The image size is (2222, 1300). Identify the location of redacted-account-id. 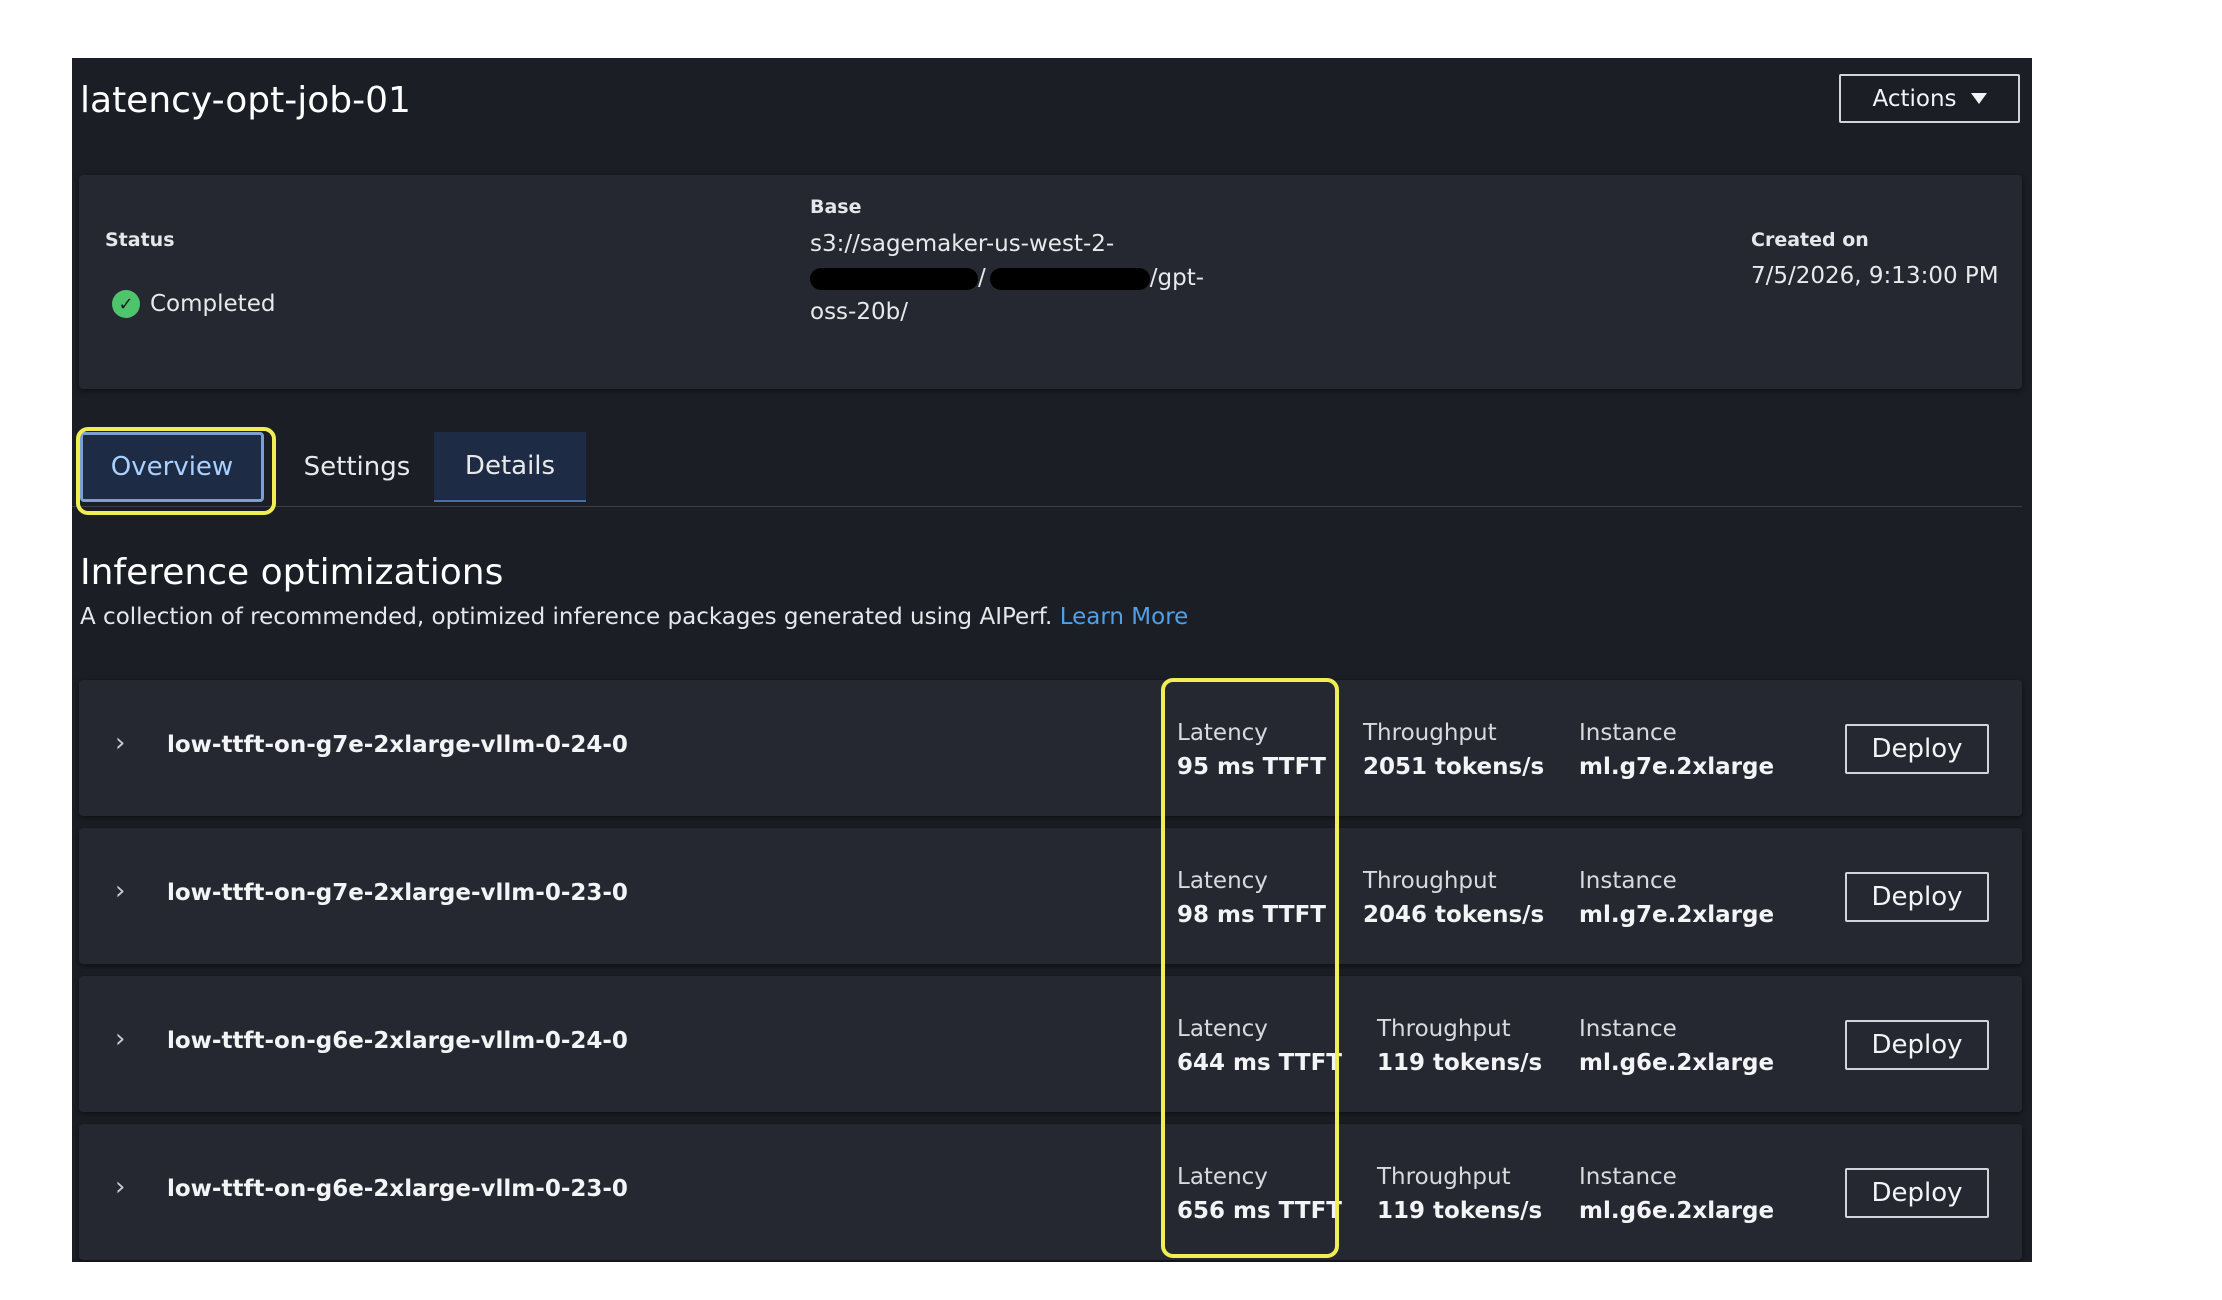
(894, 278).